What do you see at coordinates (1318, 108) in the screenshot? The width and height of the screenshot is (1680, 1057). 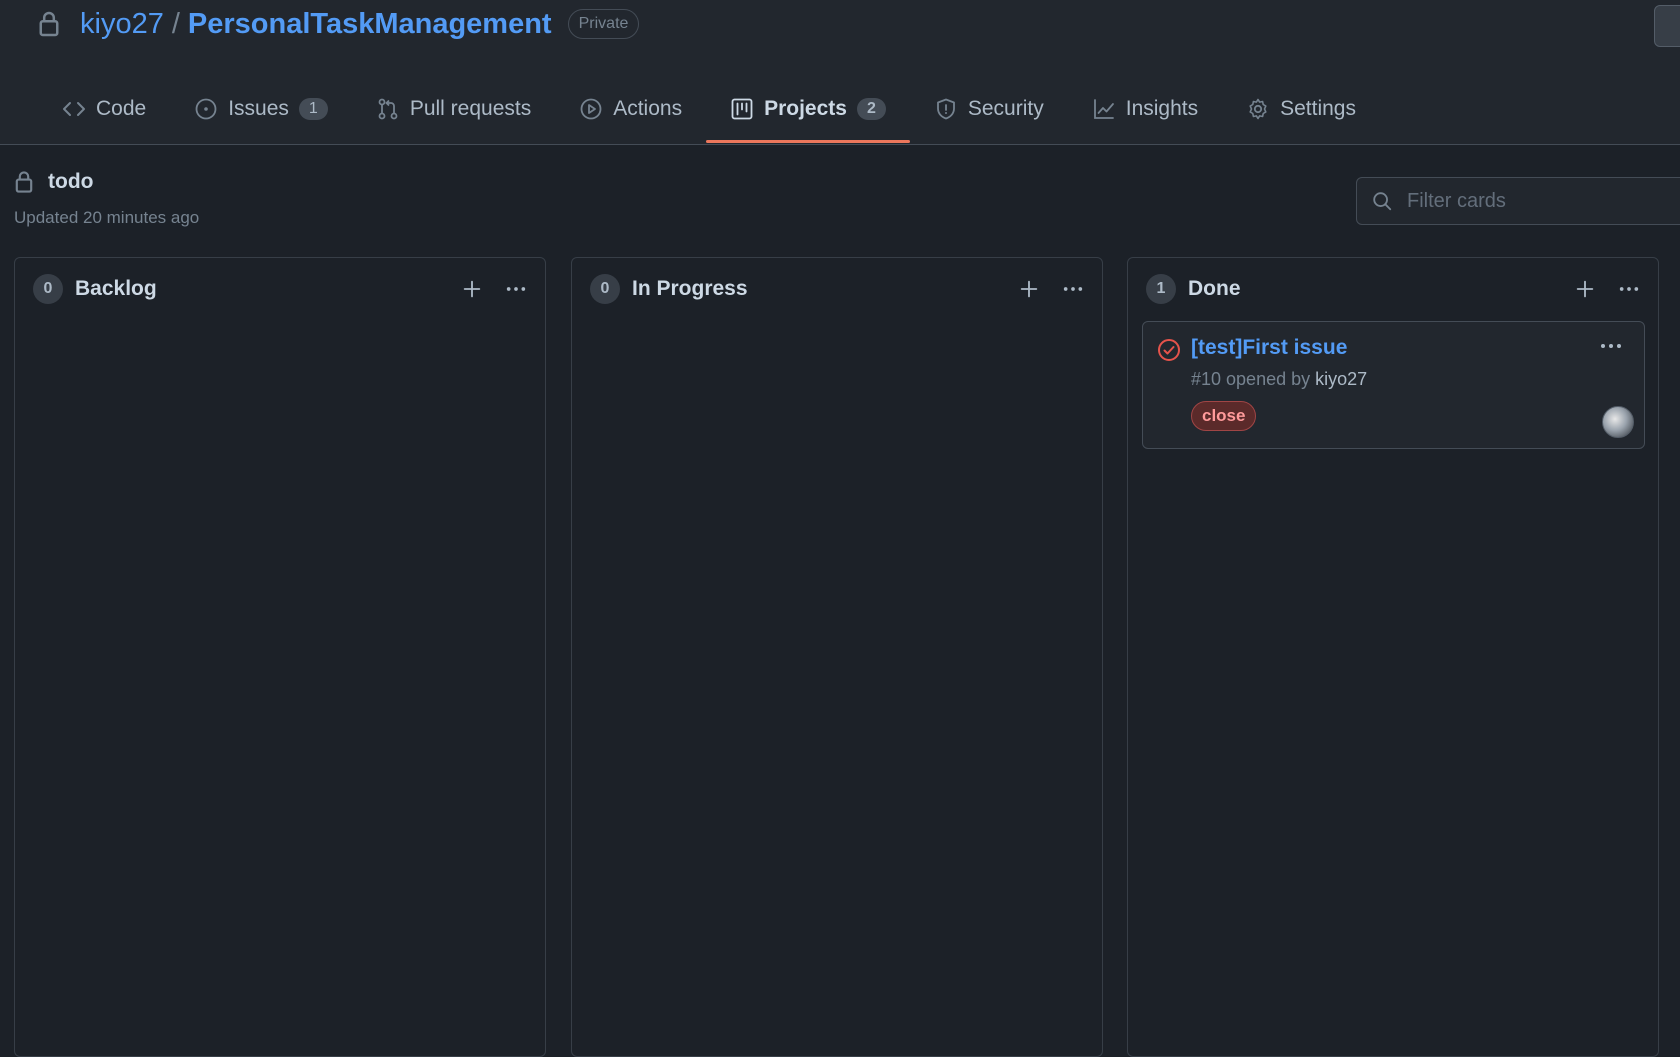 I see `tab-label: Settings` at bounding box center [1318, 108].